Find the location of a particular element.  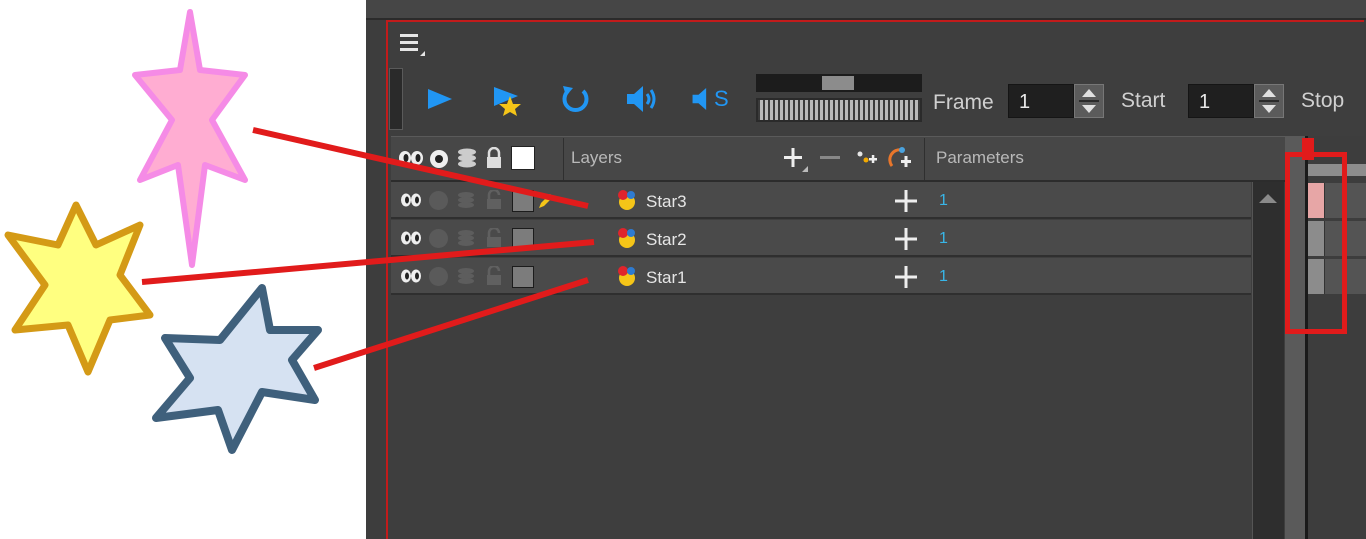

start-label: Start is located at coordinates (1143, 100).